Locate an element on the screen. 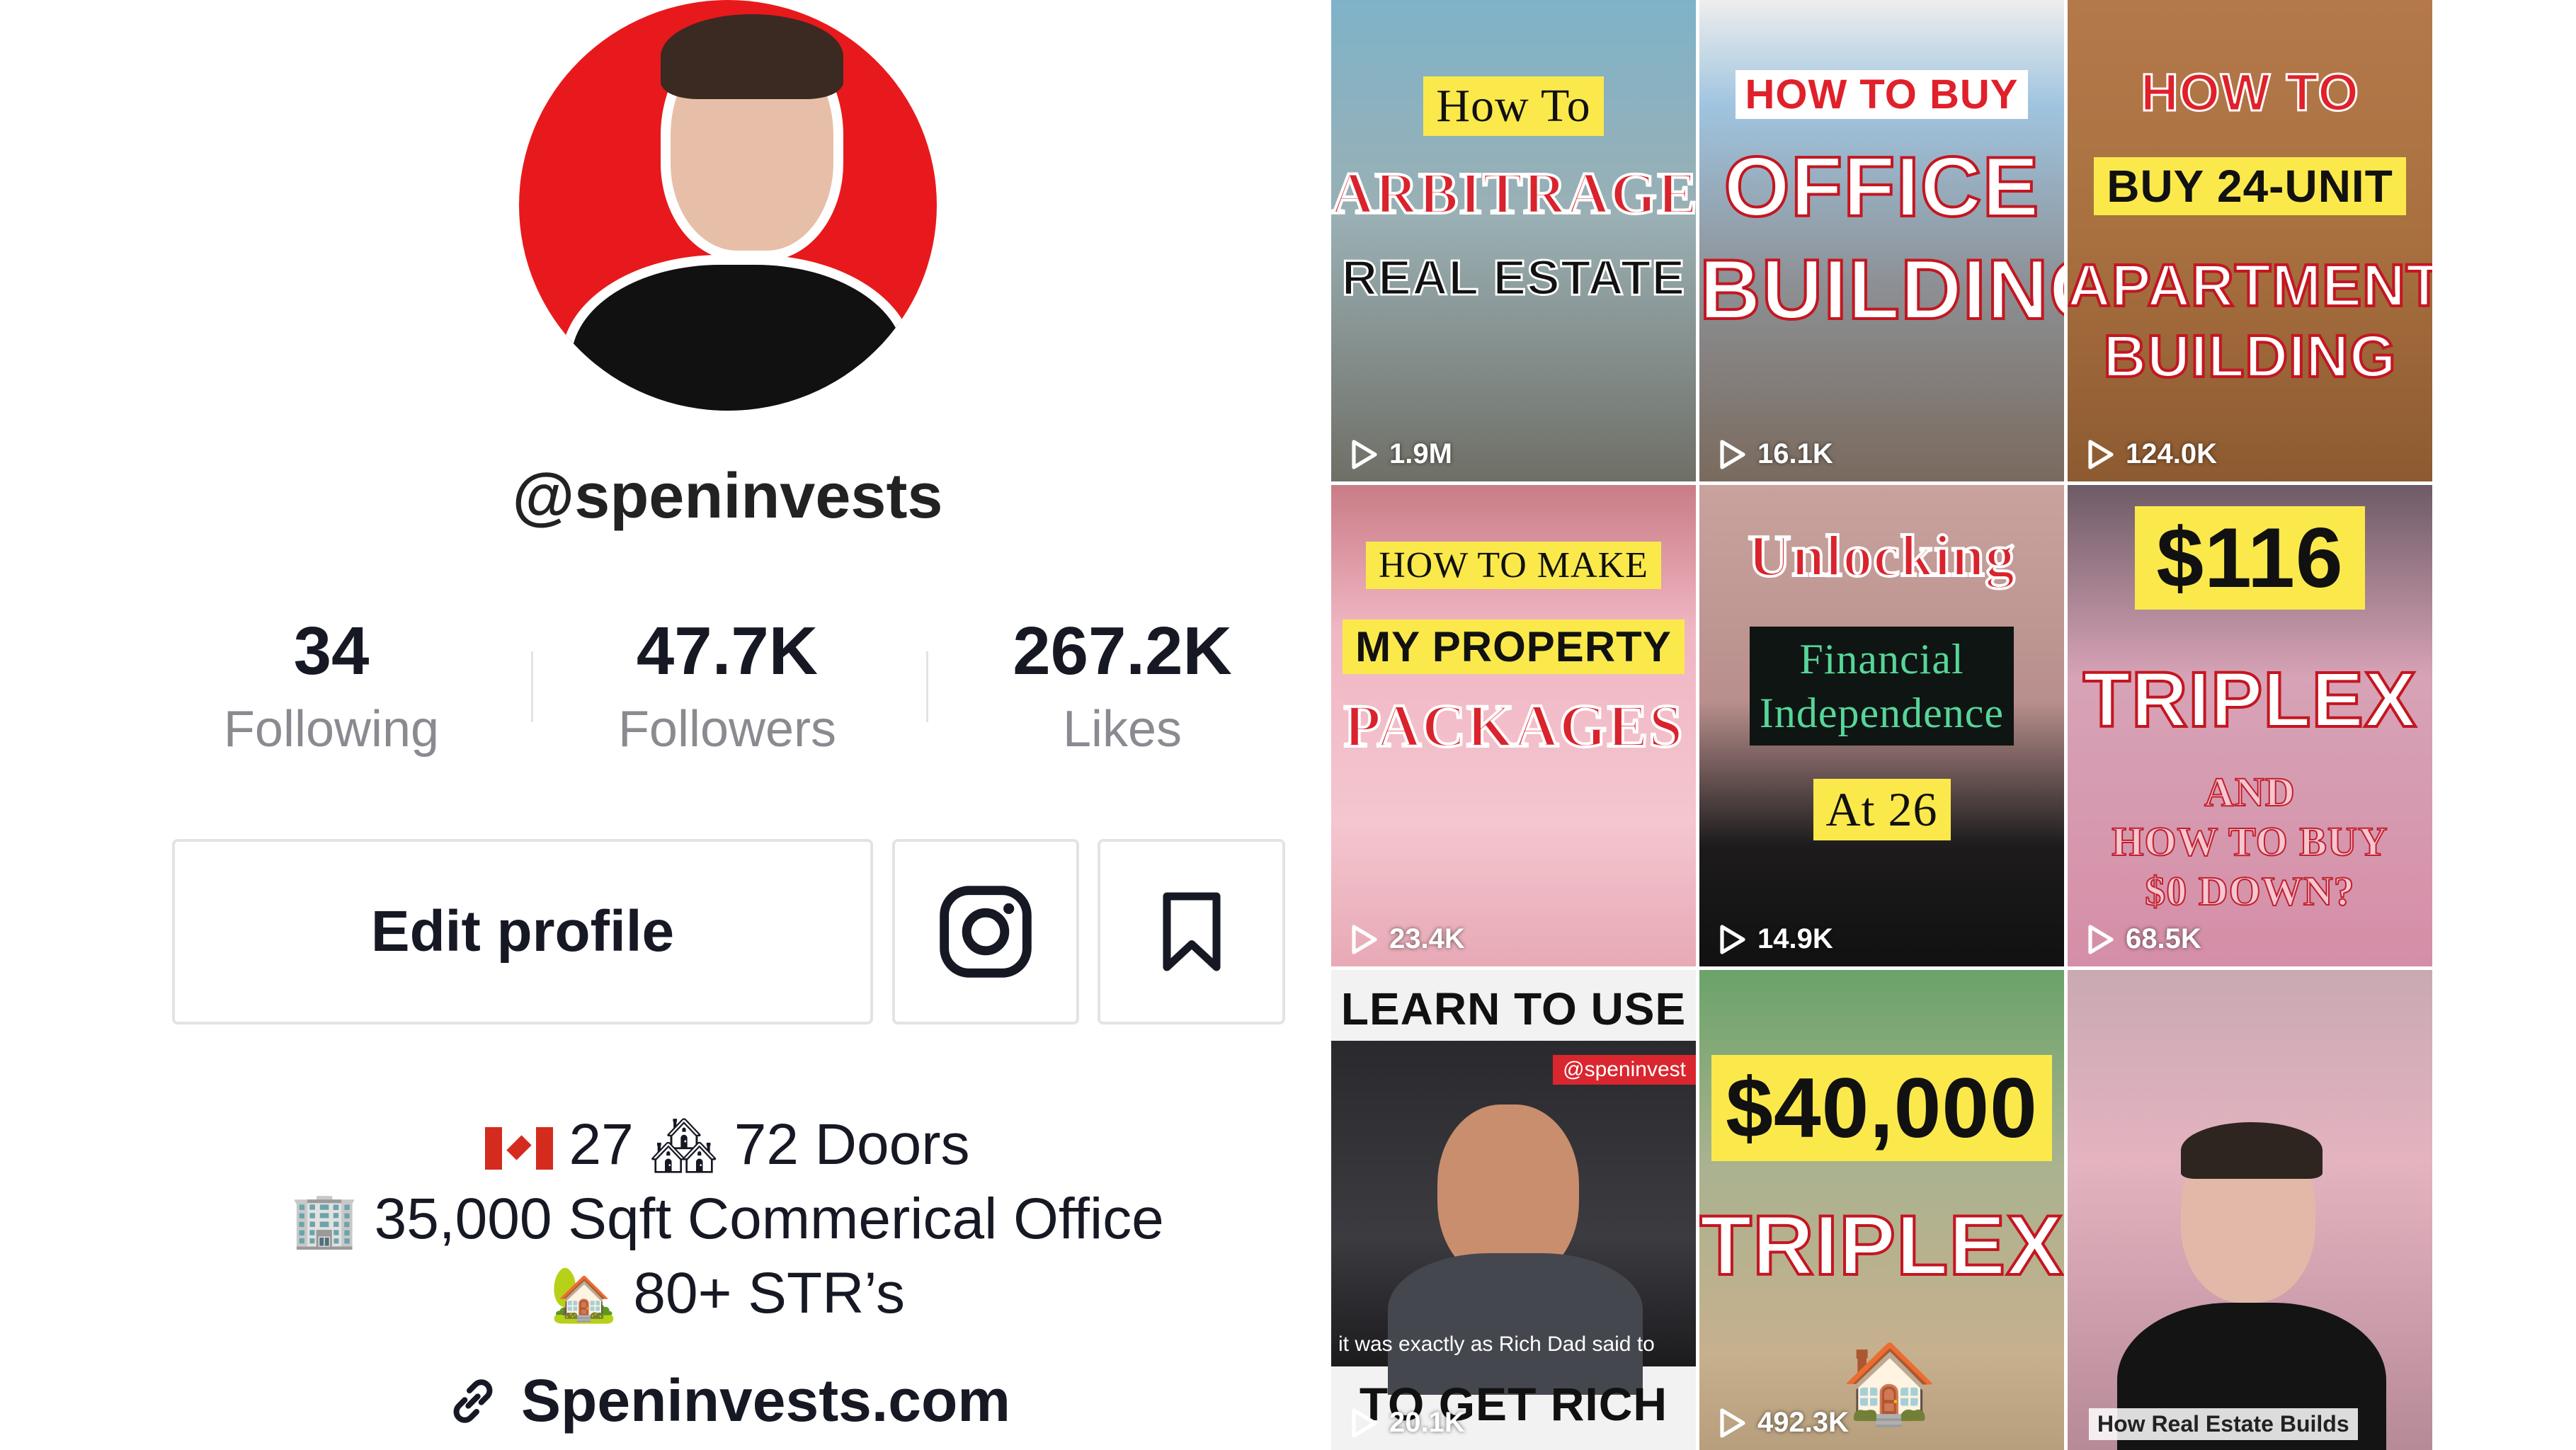 Image resolution: width=2576 pixels, height=1450 pixels. bio-line-1: 27 🏘 72 Doors is located at coordinates (727, 1145).